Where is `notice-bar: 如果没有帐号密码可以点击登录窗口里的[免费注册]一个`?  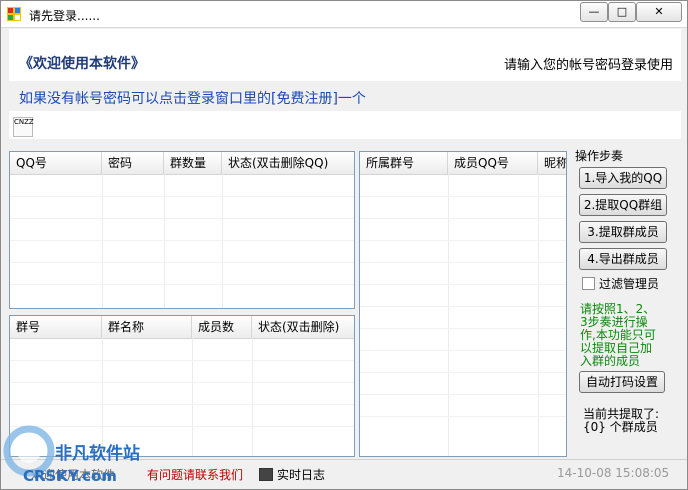
notice-bar: 如果没有帐号密码可以点击登录窗口里的[免费注册]一个 is located at coordinates (345, 96).